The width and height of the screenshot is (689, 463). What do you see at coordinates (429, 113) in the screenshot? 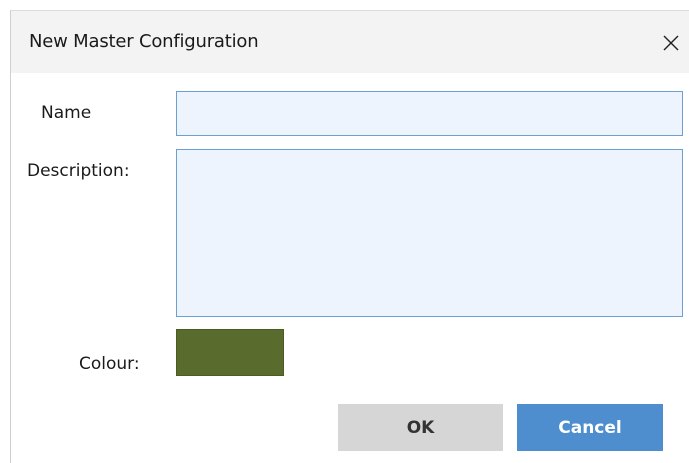
I see `name-input` at bounding box center [429, 113].